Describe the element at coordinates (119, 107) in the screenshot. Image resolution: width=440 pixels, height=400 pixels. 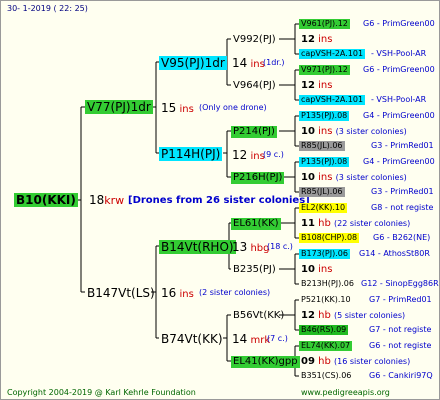
I see `gen1-top-queen: V77(PJ)1dr` at that location.